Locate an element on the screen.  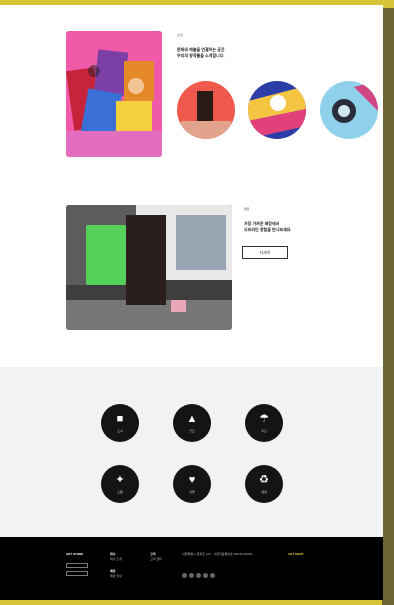
section-label: 소개 is located at coordinates (180, 35).